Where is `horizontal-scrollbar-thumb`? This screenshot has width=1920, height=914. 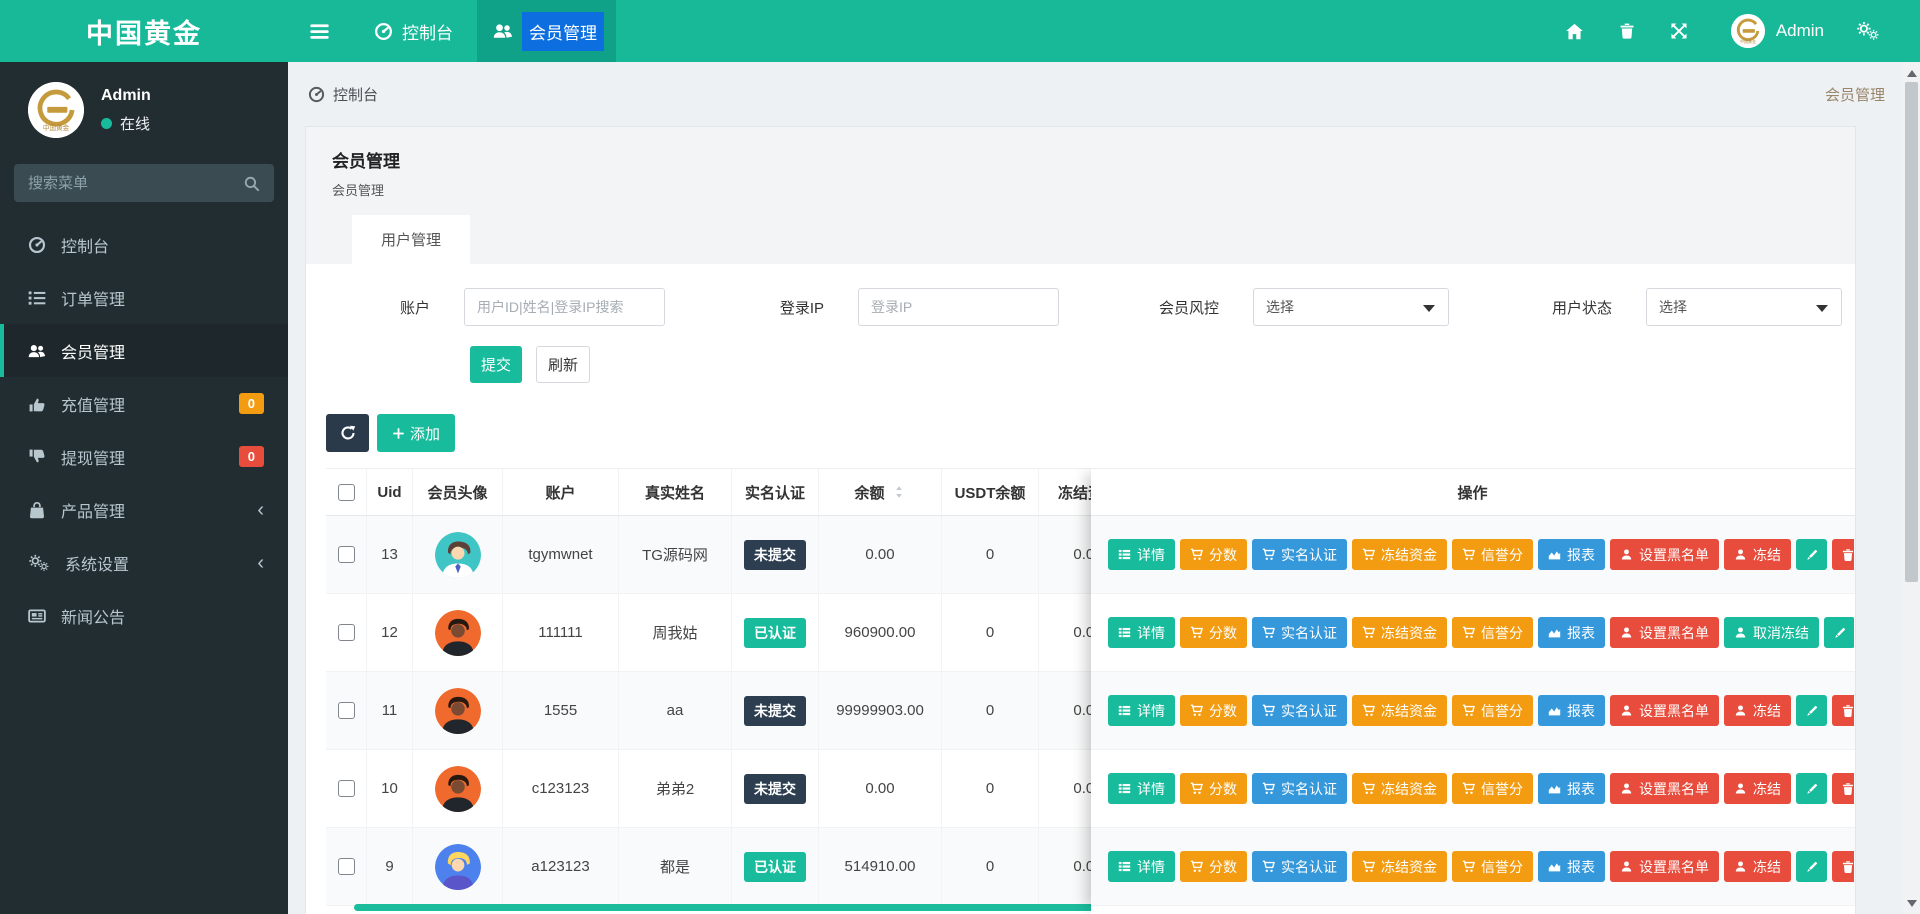 horizontal-scrollbar-thumb is located at coordinates (752, 907).